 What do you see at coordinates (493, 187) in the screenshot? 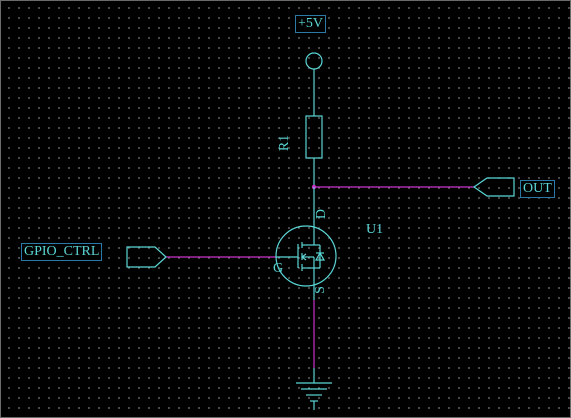
I see `output-port-icon` at bounding box center [493, 187].